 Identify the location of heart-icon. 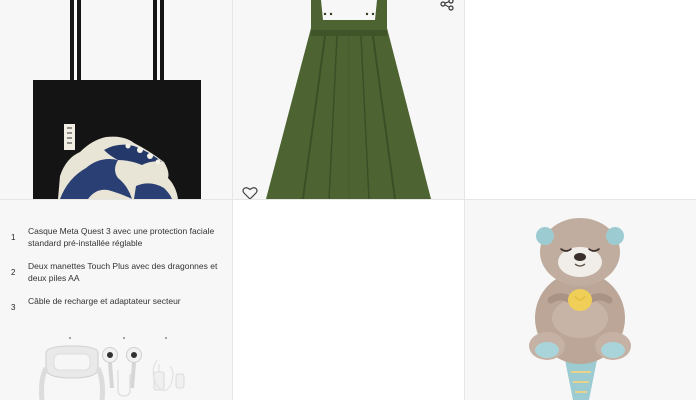
(250, 192).